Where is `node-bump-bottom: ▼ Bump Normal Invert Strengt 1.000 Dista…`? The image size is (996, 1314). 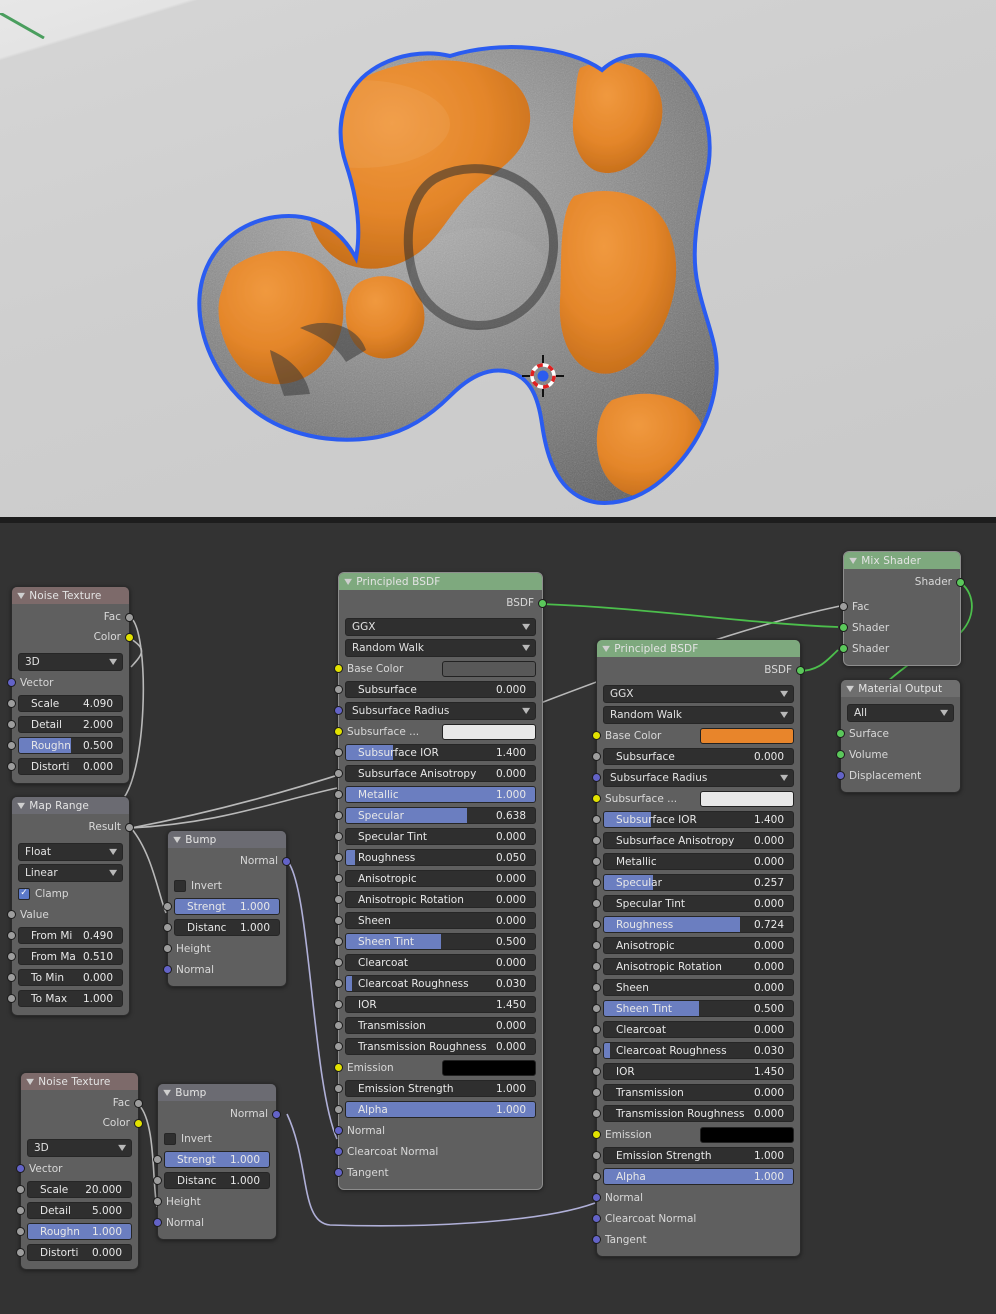
node-bump-bottom: ▼ Bump Normal Invert Strengt 1.000 Dista… is located at coordinates (217, 1161).